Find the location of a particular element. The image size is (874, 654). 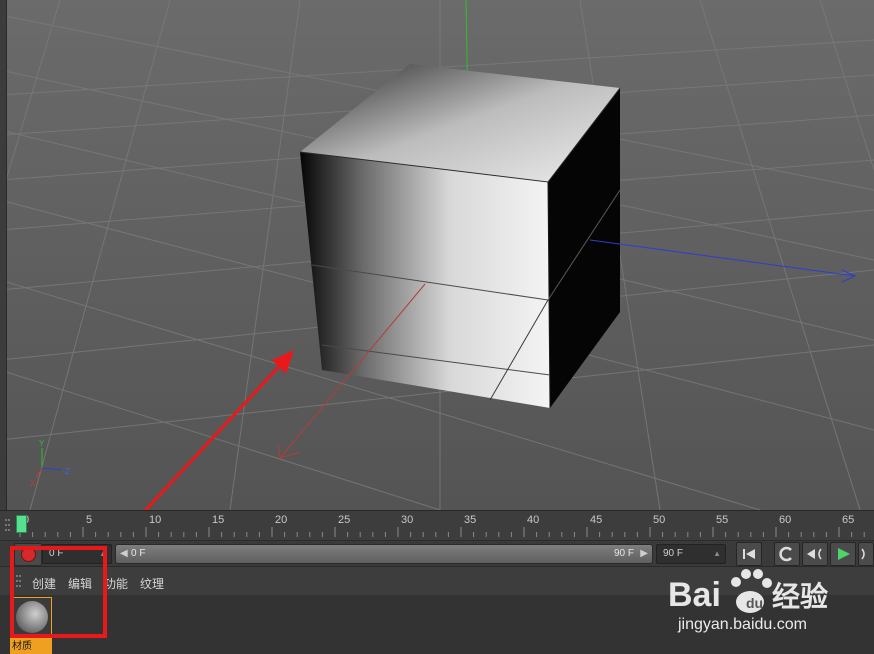

menu-texture: 纹理 is located at coordinates (152, 583).